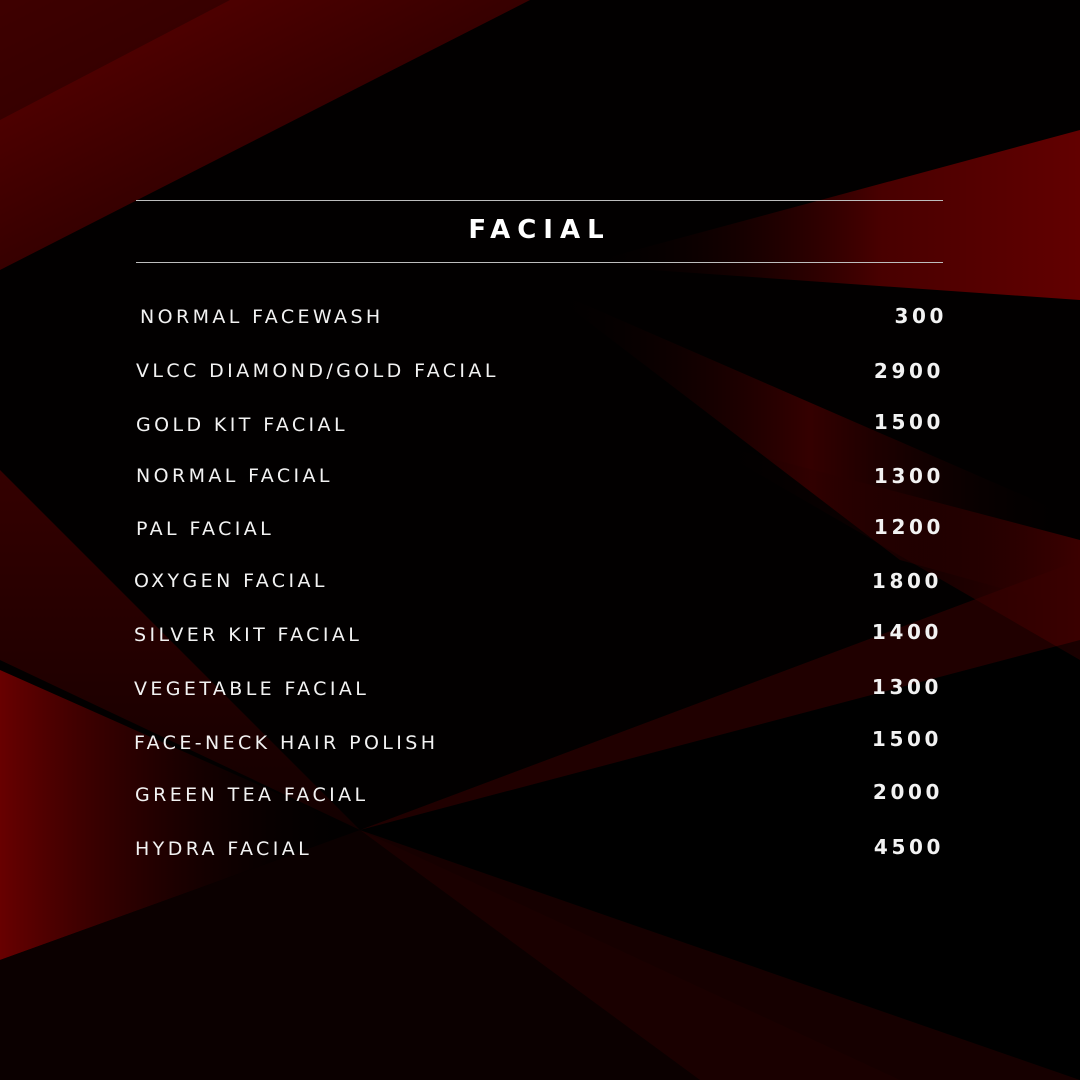  Describe the element at coordinates (908, 847) in the screenshot. I see `item-price: 4500` at that location.